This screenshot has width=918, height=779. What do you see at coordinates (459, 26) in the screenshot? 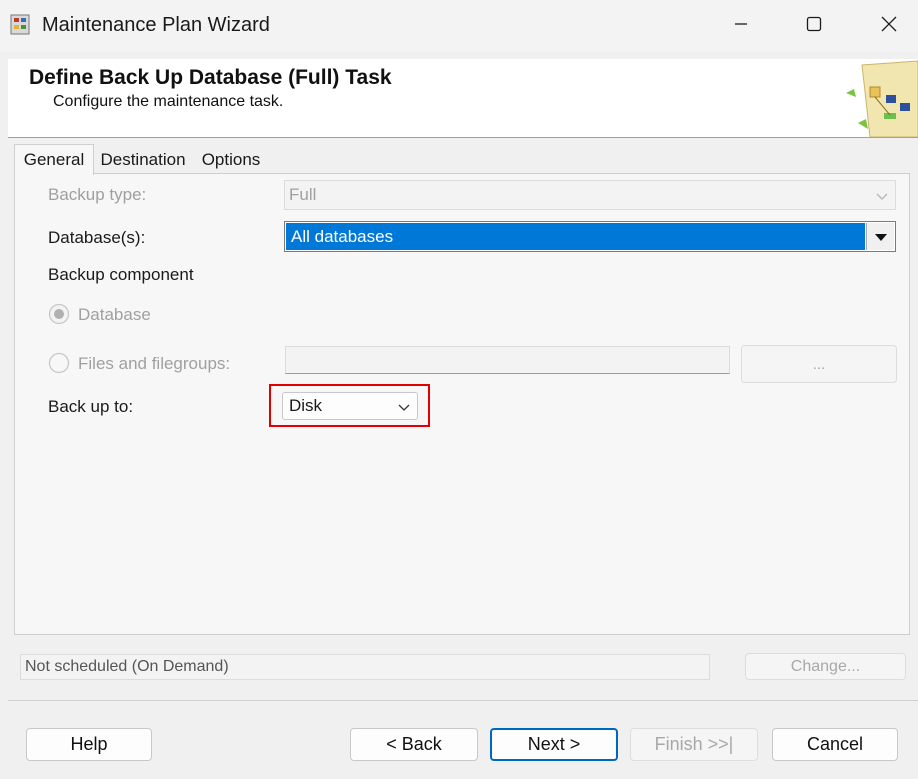
I see `title-bar: Maintenance Plan Wizard` at bounding box center [459, 26].